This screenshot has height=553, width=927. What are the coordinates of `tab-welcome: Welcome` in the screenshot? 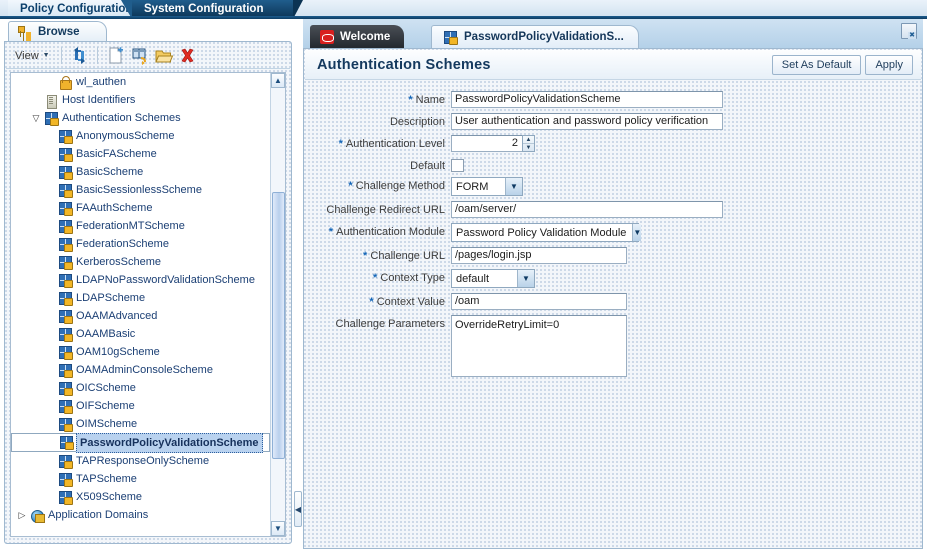 It's located at (357, 36).